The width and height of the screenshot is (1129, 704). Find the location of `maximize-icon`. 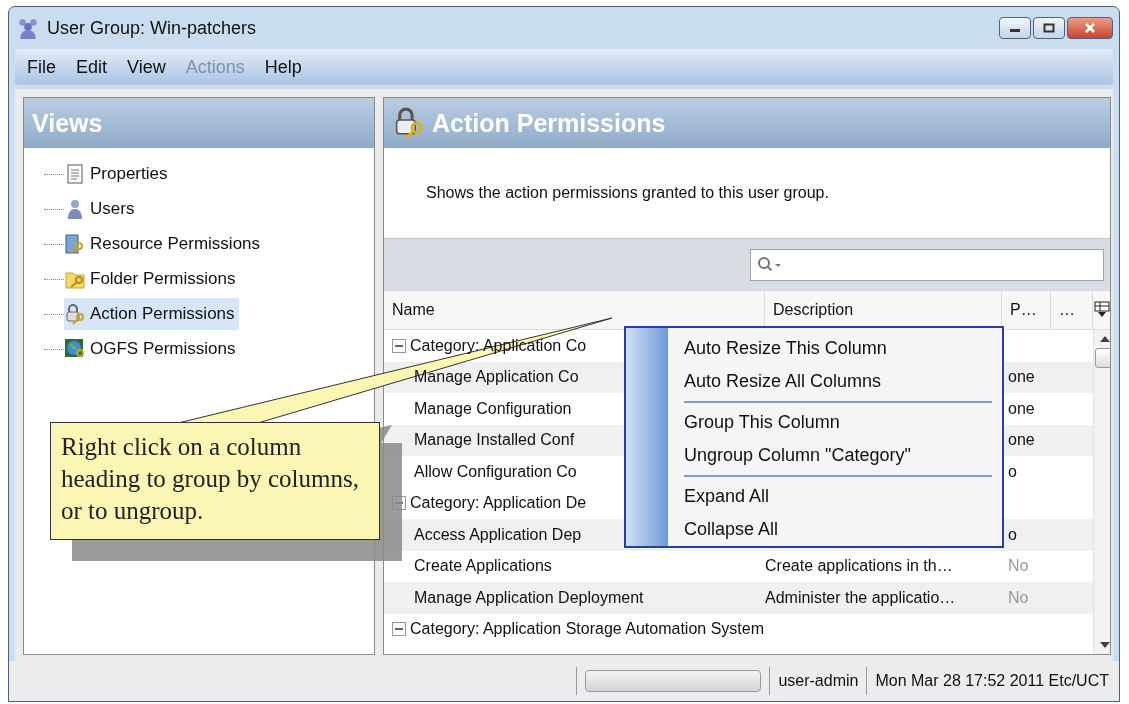

maximize-icon is located at coordinates (1049, 28).